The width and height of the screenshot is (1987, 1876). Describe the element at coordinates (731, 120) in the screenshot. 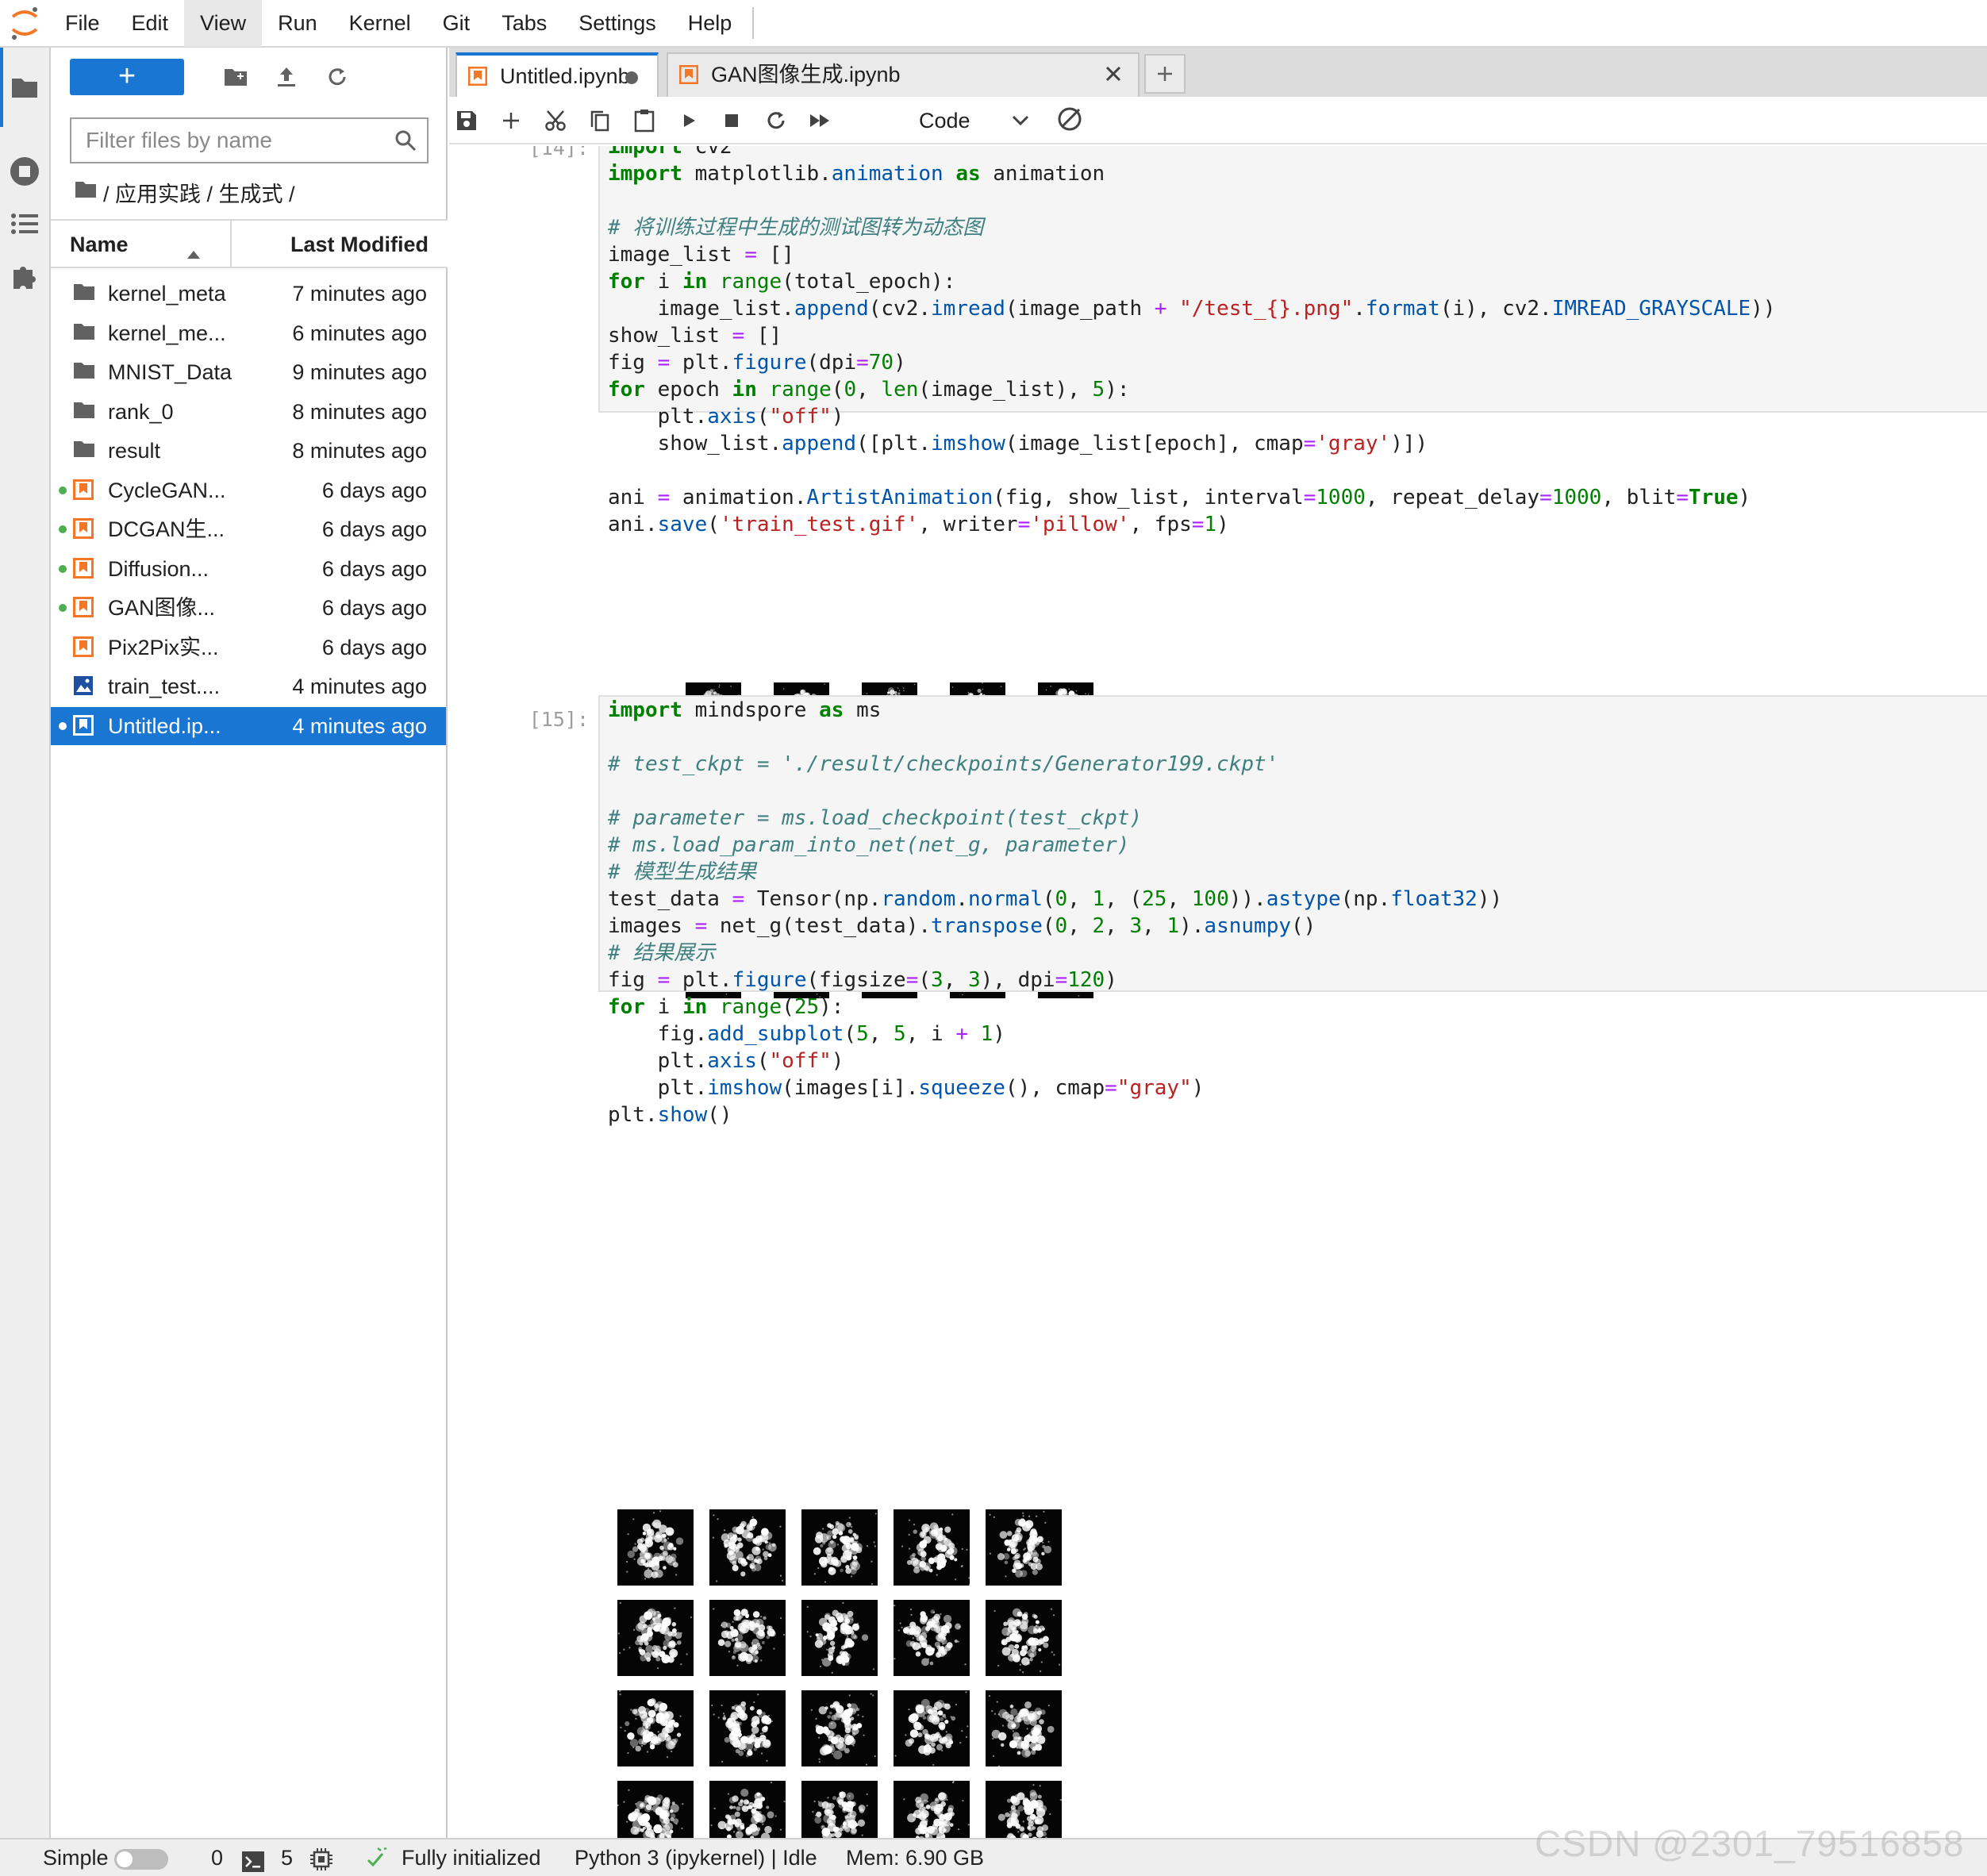

I see `stop-kernel-icon` at that location.